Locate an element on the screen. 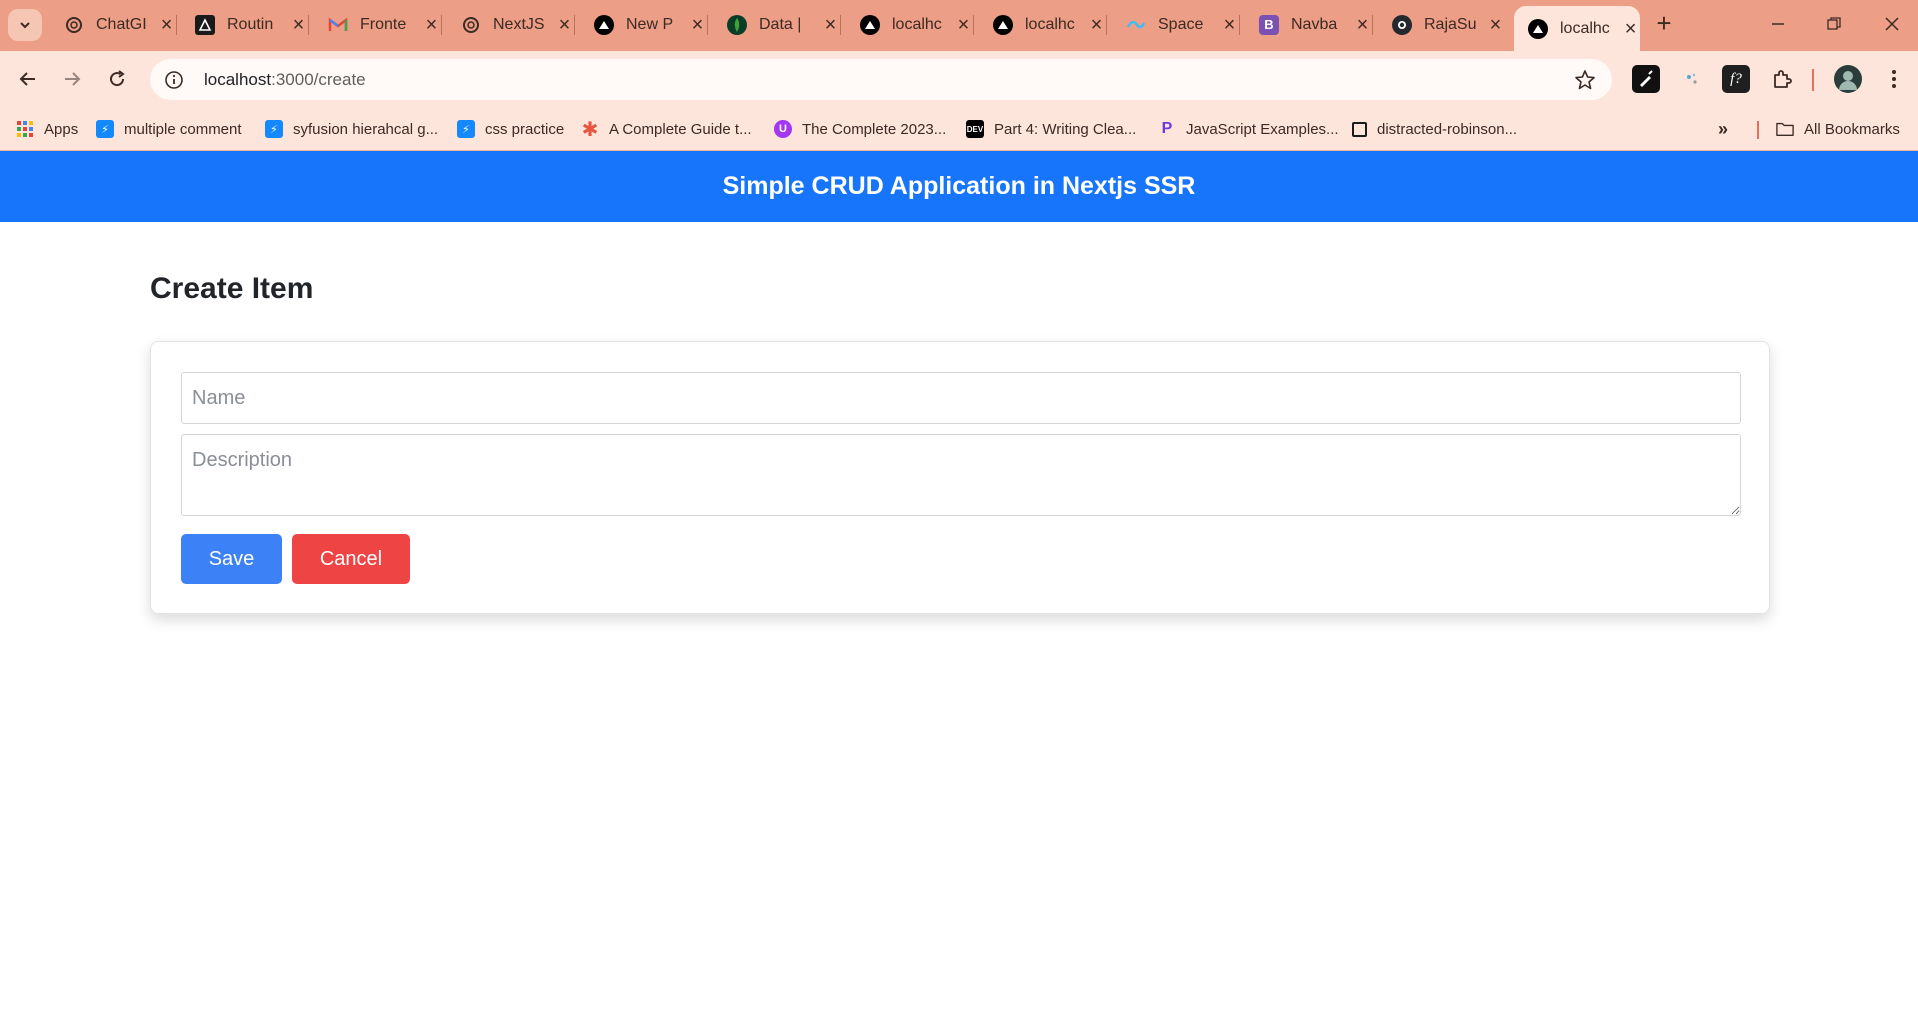 This screenshot has width=1918, height=1015. name-input is located at coordinates (961, 398).